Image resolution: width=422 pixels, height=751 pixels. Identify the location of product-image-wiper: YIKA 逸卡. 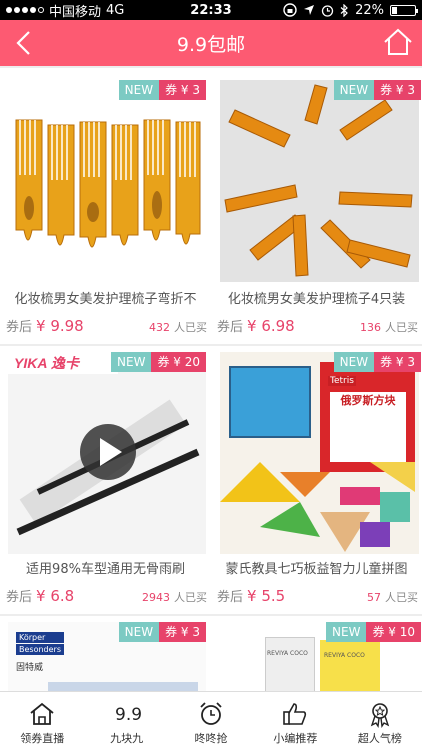
(107, 453).